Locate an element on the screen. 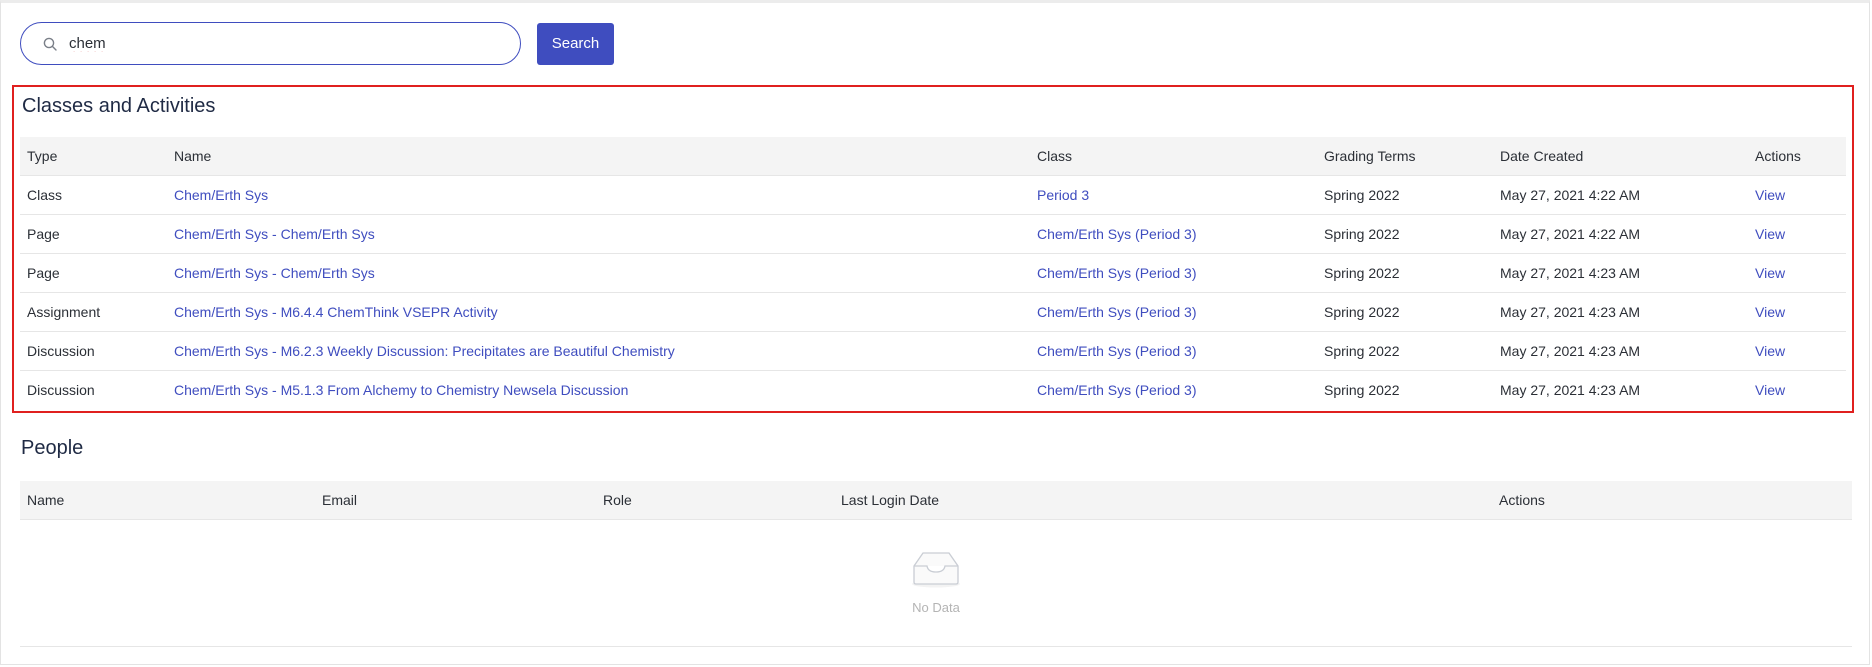 The width and height of the screenshot is (1872, 667). column-header-last-login-date: Last Login Date is located at coordinates (1163, 500).